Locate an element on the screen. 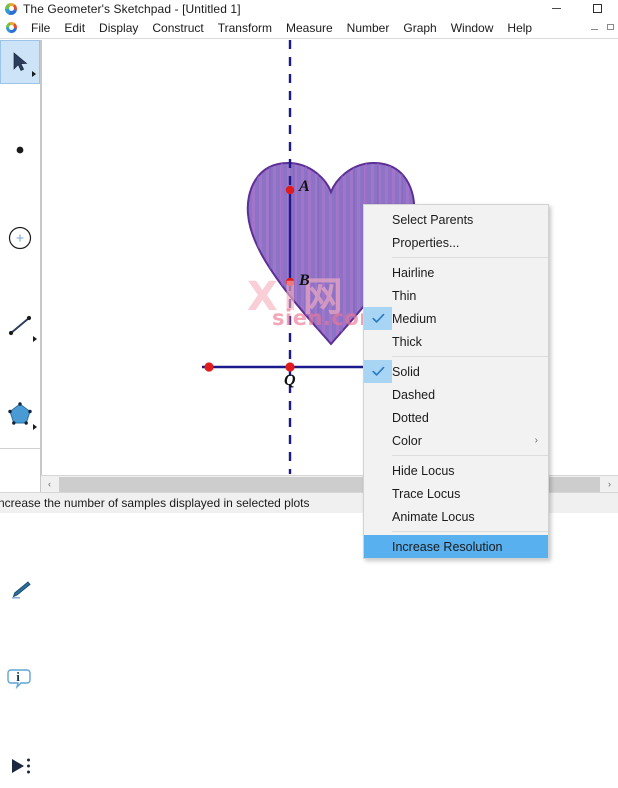 This screenshot has height=788, width=618. context-menu-item-animate-locus: Animate Locus is located at coordinates (456, 516).